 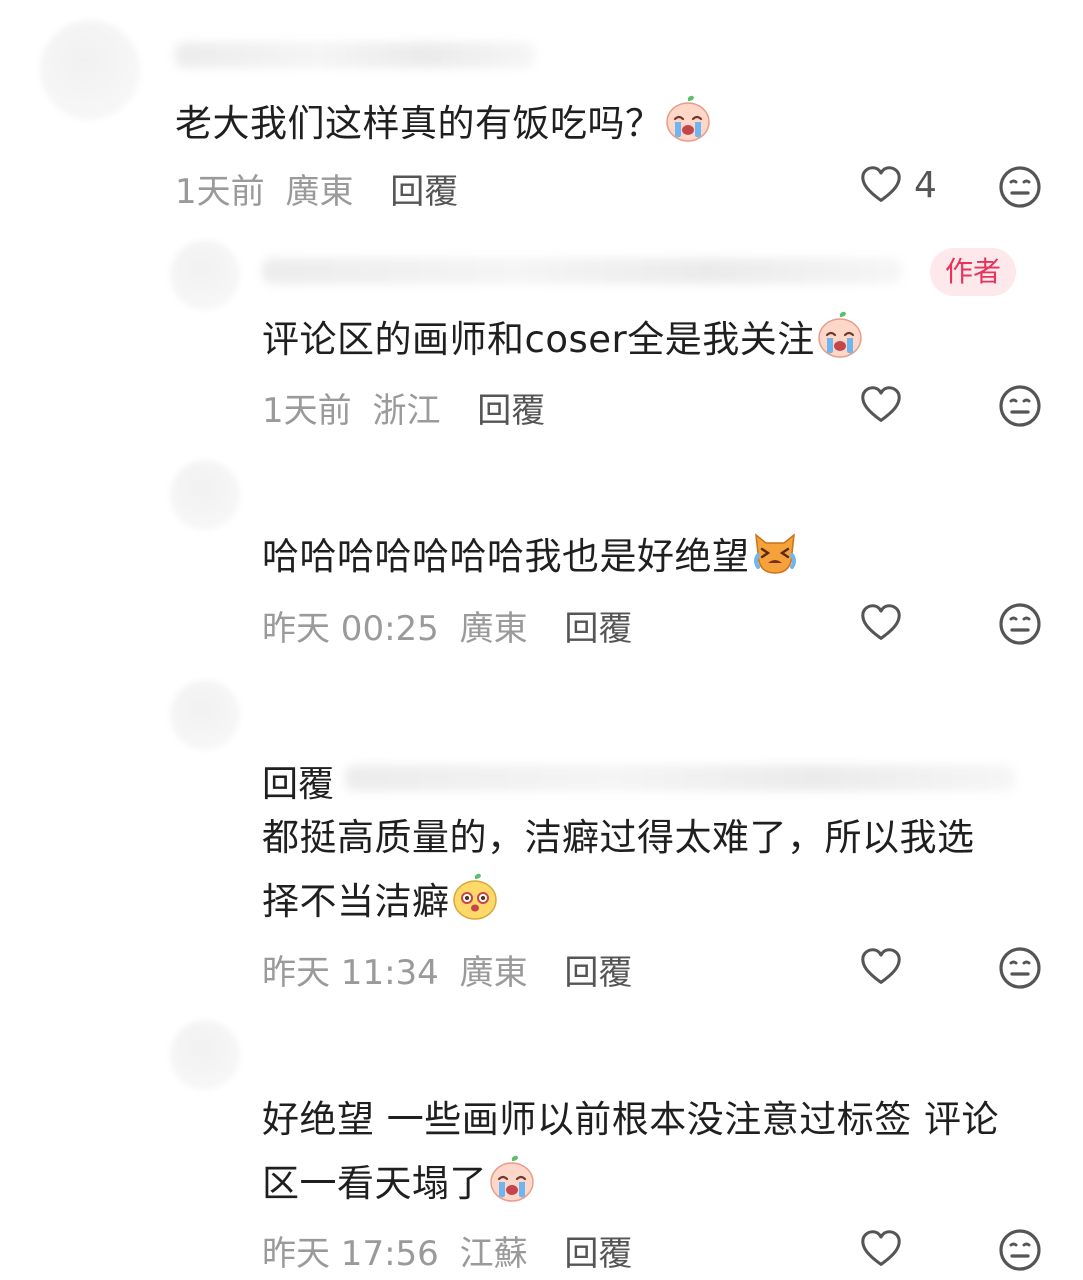 I want to click on comment-text-line-2: 区一看天塌了, so click(x=630, y=1184).